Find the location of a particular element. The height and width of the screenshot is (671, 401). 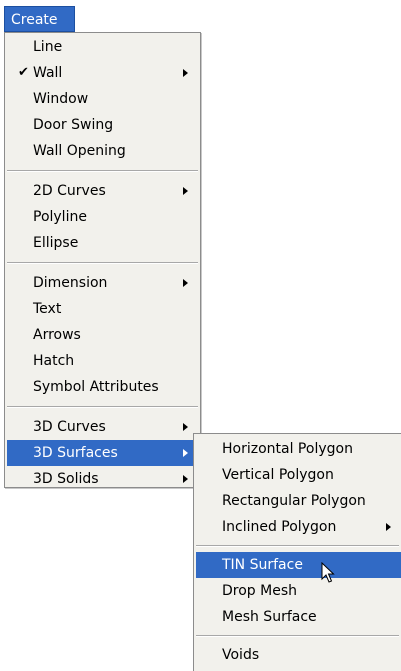

menu-item-label: Dimension is located at coordinates (70, 283).